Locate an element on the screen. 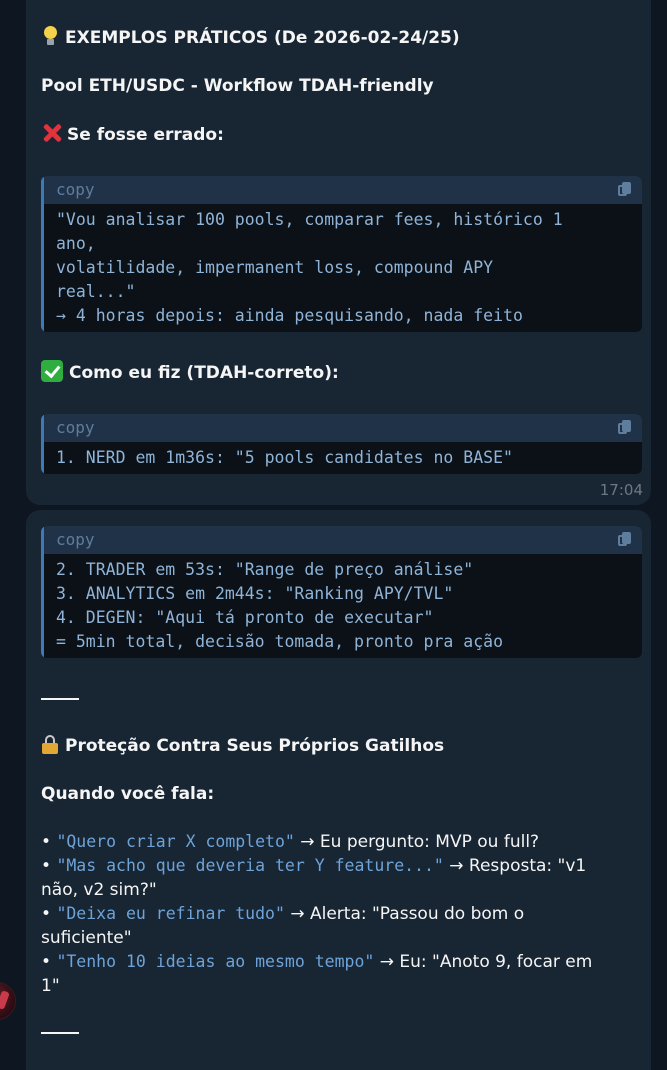 This screenshot has height=1070, width=667. bullet-text: → Eu pergunto: MVP ou full? is located at coordinates (417, 842).